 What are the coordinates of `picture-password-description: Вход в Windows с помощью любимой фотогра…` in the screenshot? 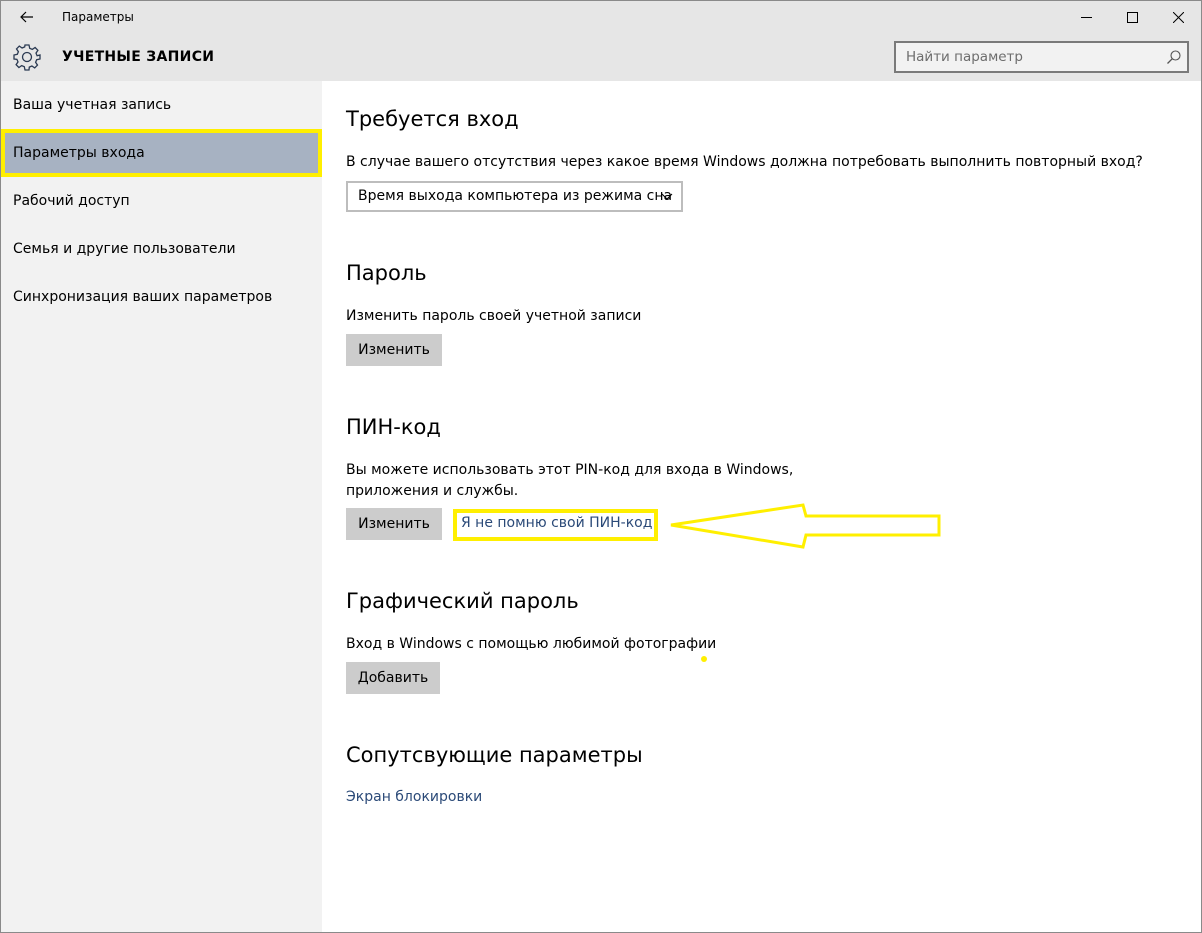 It's located at (531, 644).